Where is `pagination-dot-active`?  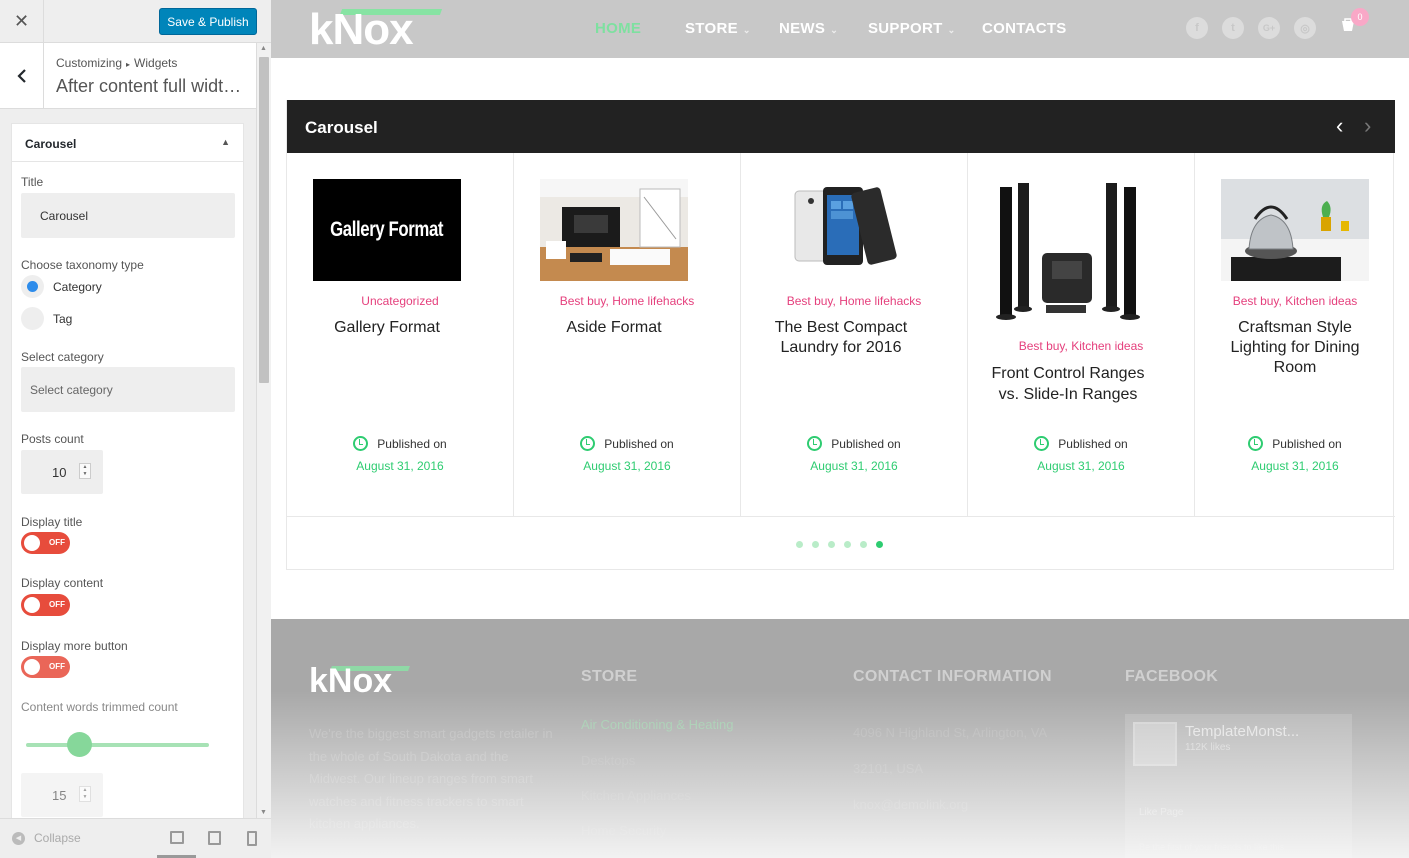 pagination-dot-active is located at coordinates (879, 544).